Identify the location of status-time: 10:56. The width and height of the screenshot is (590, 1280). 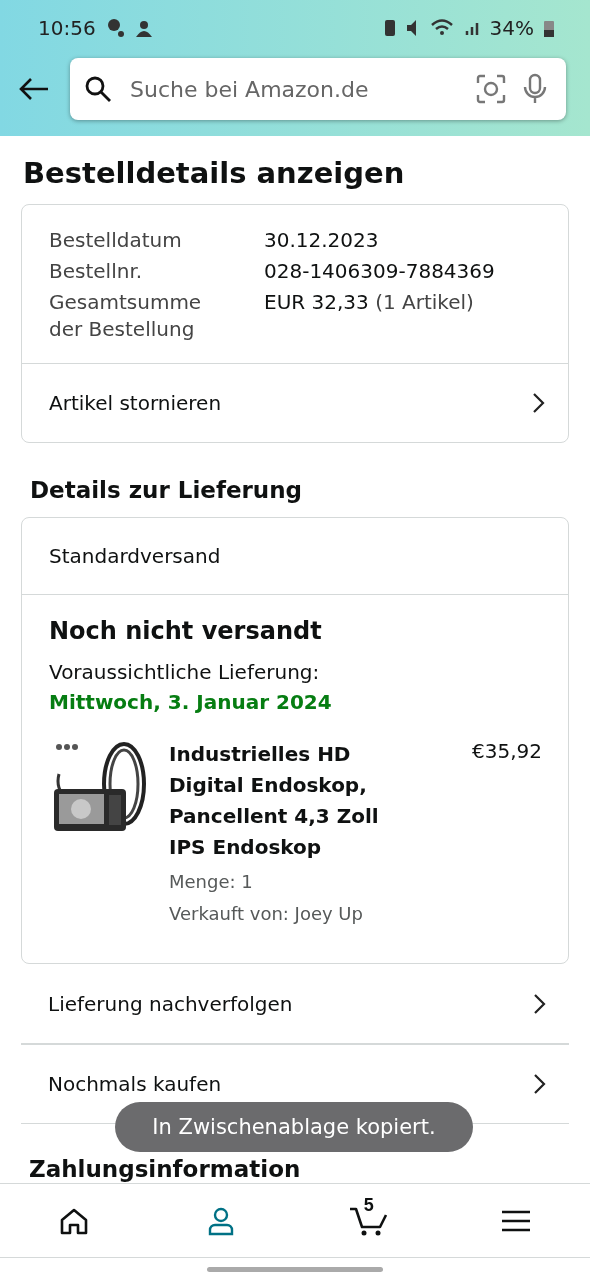
(67, 28).